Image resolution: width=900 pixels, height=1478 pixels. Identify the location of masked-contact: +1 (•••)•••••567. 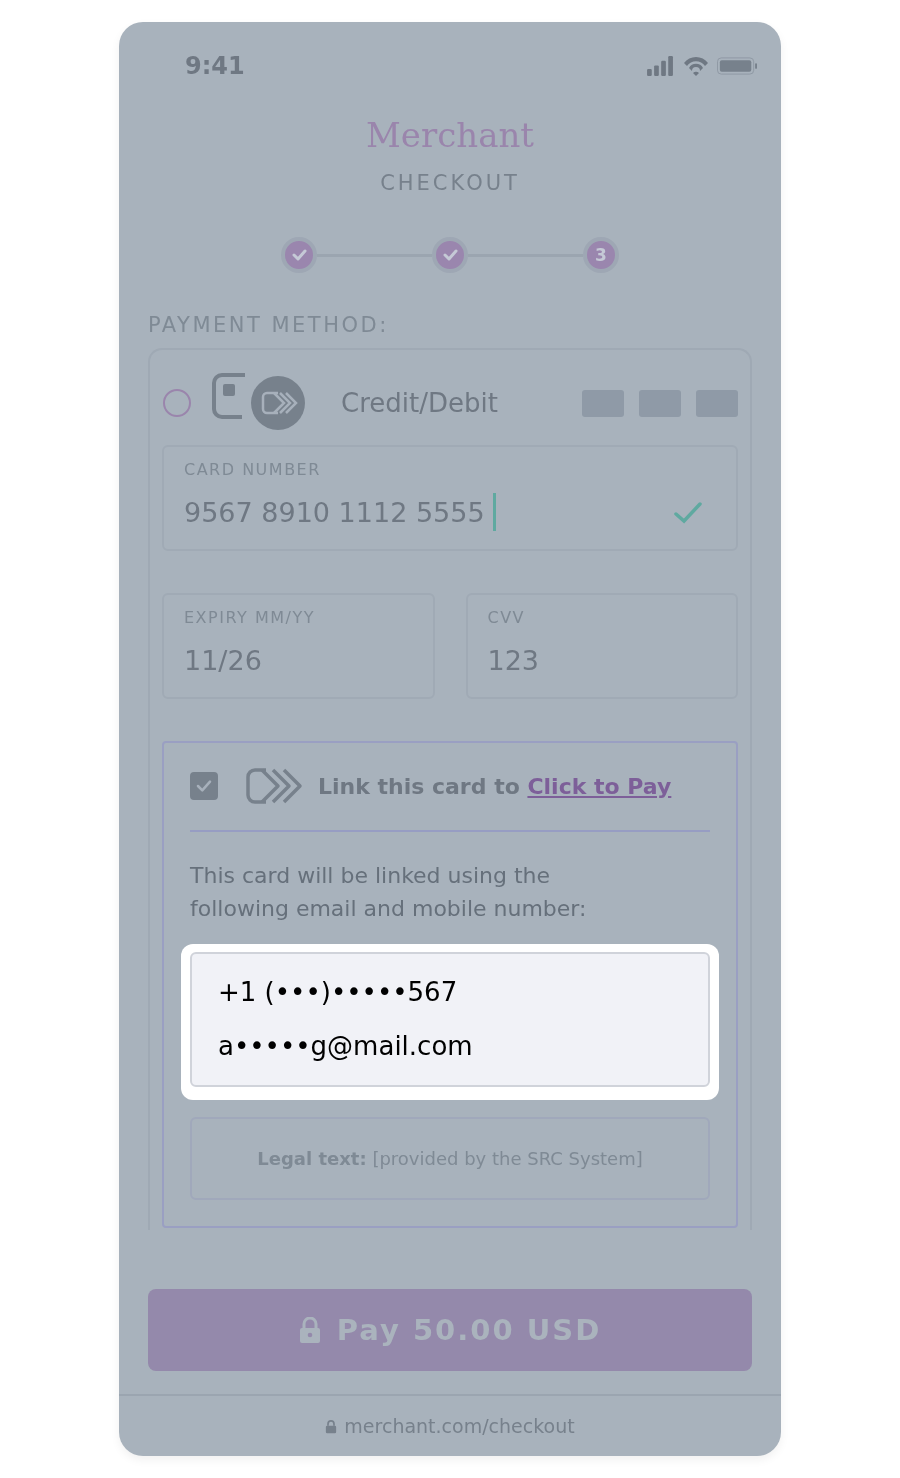
(338, 992).